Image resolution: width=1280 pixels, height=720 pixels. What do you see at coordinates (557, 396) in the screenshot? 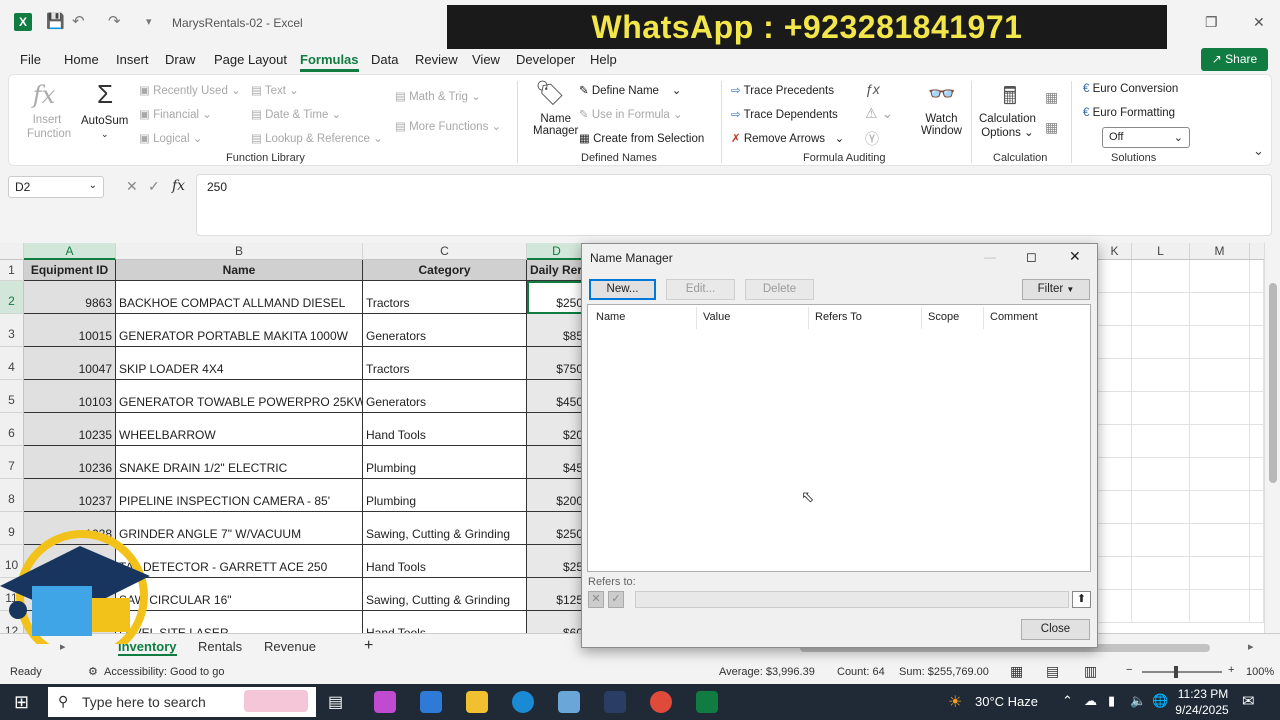
I see `cell-daily-rate: $450` at bounding box center [557, 396].